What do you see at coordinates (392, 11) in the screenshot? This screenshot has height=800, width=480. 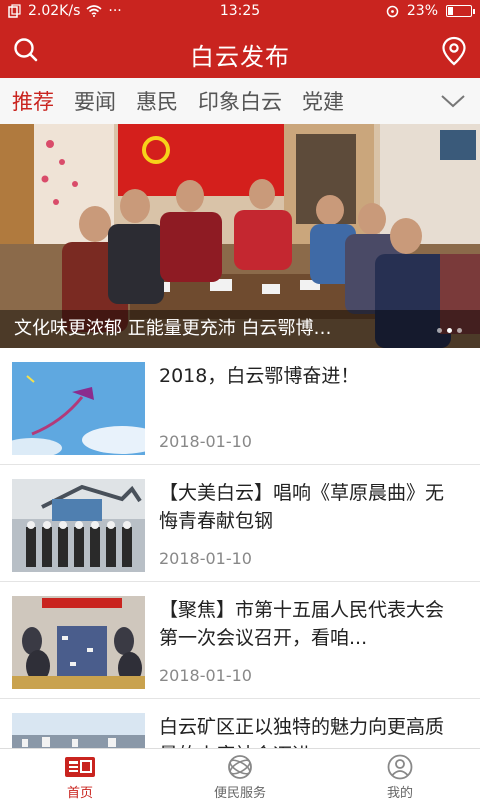 I see `alarm-icon` at bounding box center [392, 11].